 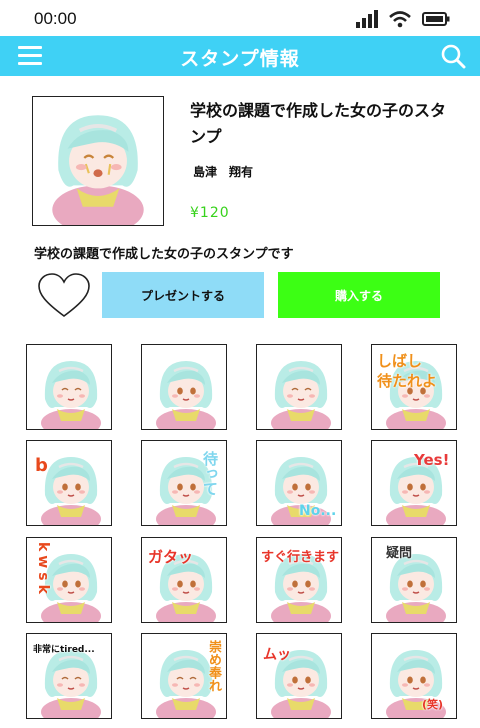 What do you see at coordinates (432, 460) in the screenshot?
I see `sticker-caption: Yes!` at bounding box center [432, 460].